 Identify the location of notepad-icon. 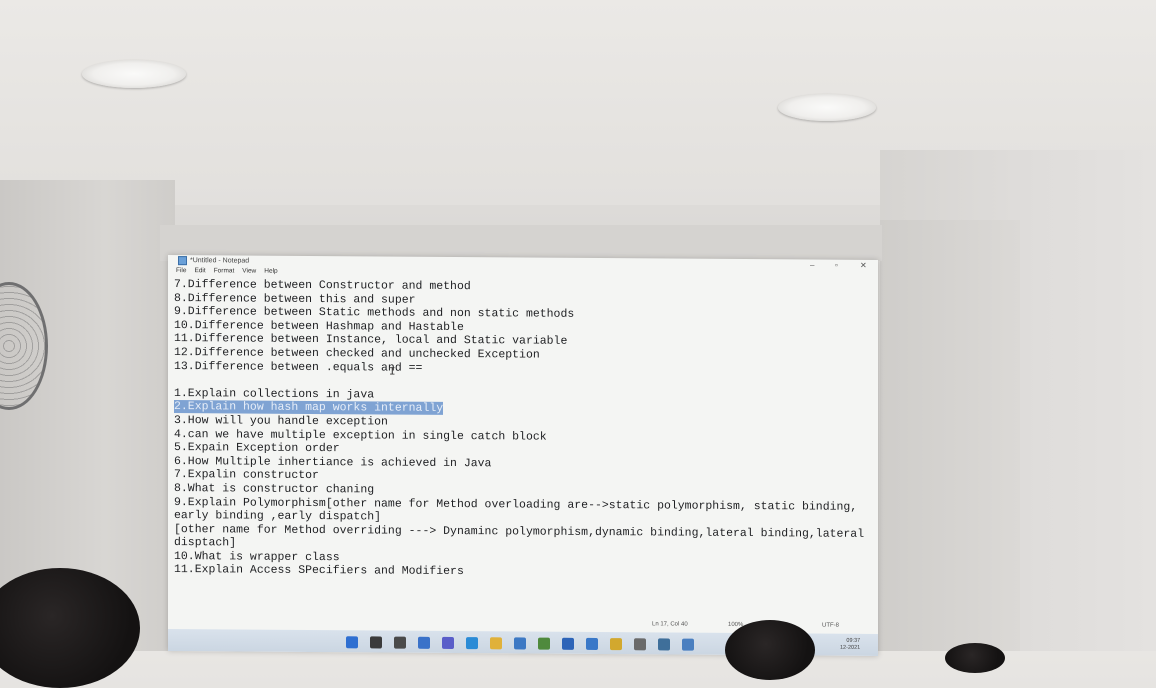
(182, 261).